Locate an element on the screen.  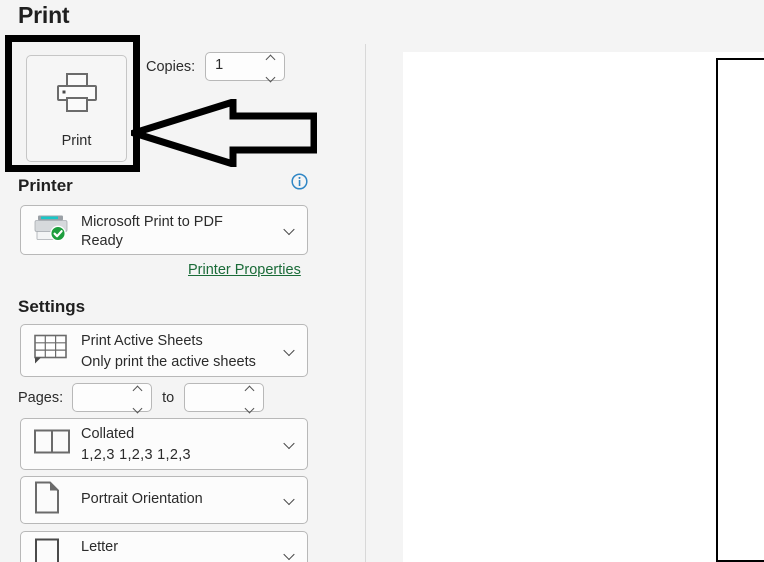
print-button-label: Print is located at coordinates (76, 141).